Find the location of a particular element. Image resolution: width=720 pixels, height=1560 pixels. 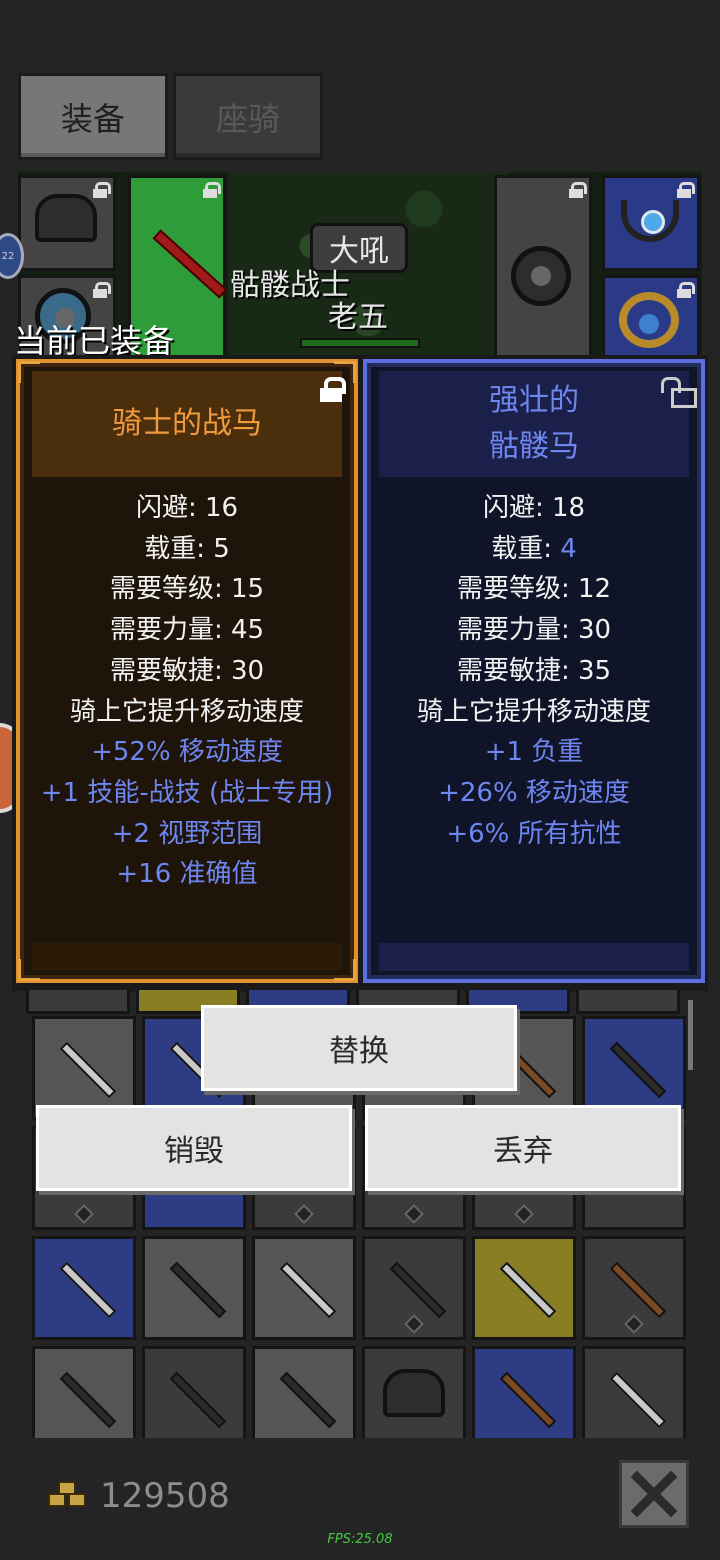

inventory-scrollbar is located at coordinates (690, 1035).